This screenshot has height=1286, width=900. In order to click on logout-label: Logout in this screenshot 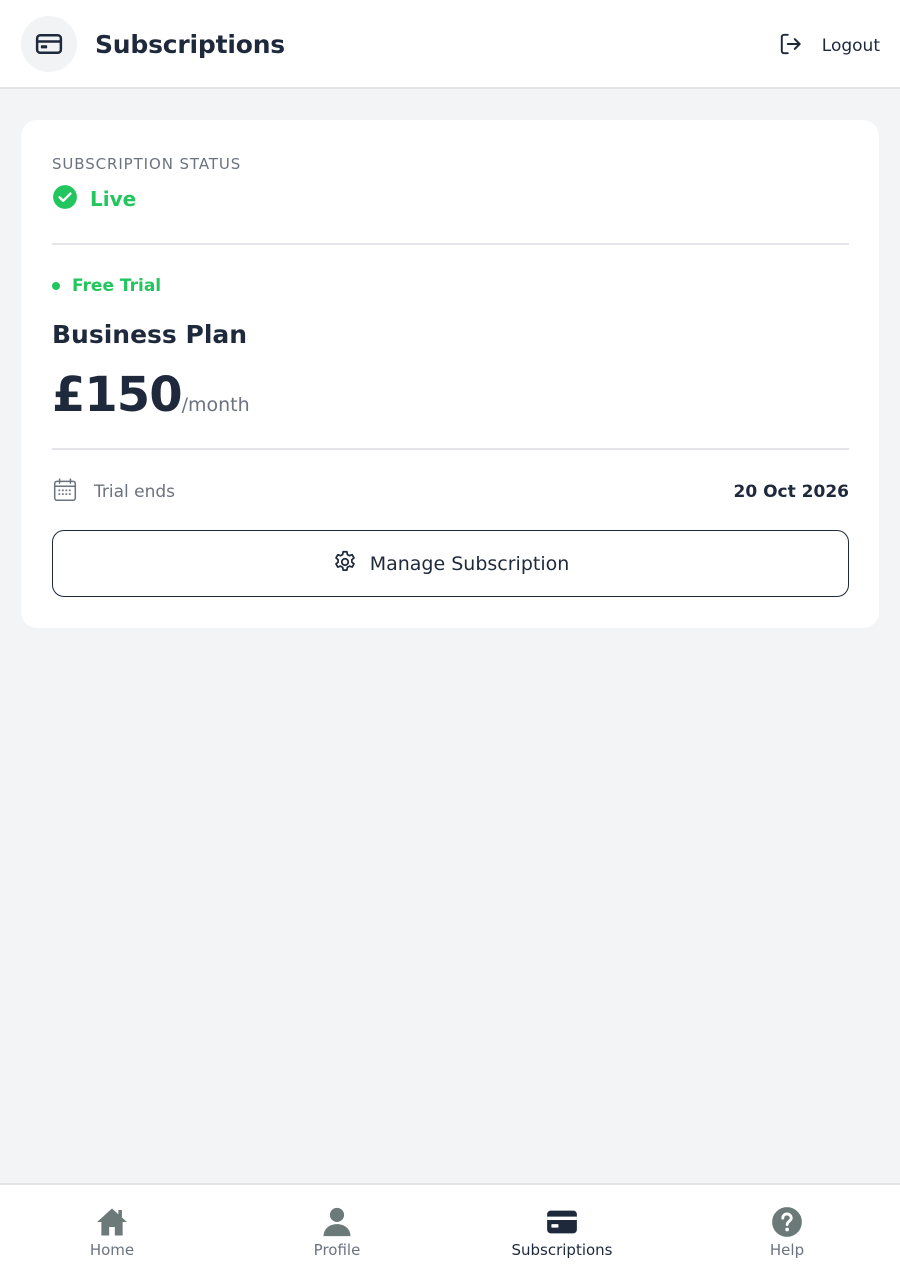, I will do `click(850, 46)`.